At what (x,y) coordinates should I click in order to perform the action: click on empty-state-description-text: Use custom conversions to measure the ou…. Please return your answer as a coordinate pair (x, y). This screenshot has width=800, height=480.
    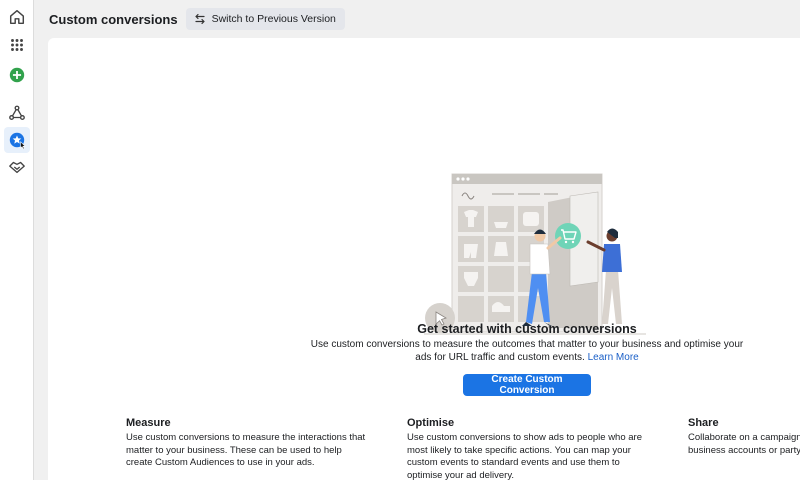
    Looking at the image, I should click on (527, 351).